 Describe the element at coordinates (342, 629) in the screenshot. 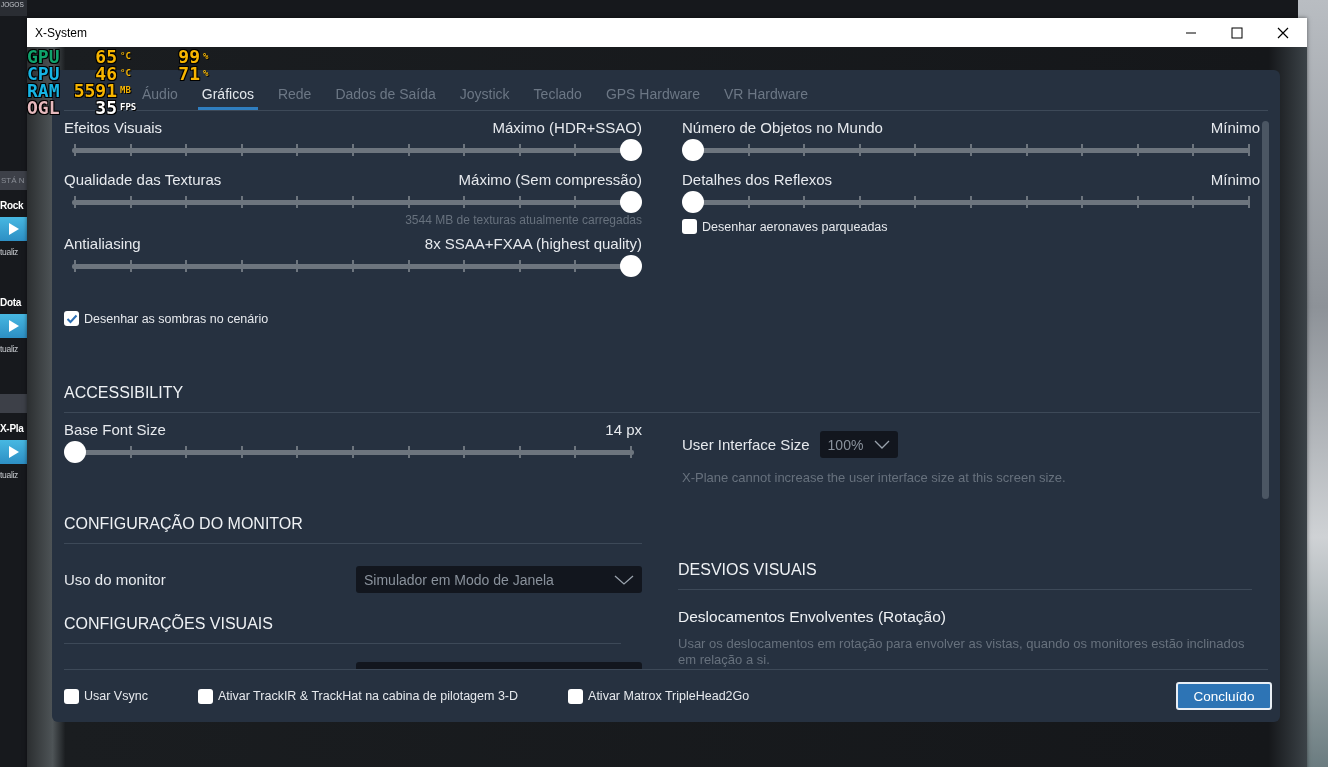

I see `section-heading: CONFIGURAÇÕES VISUAIS` at that location.